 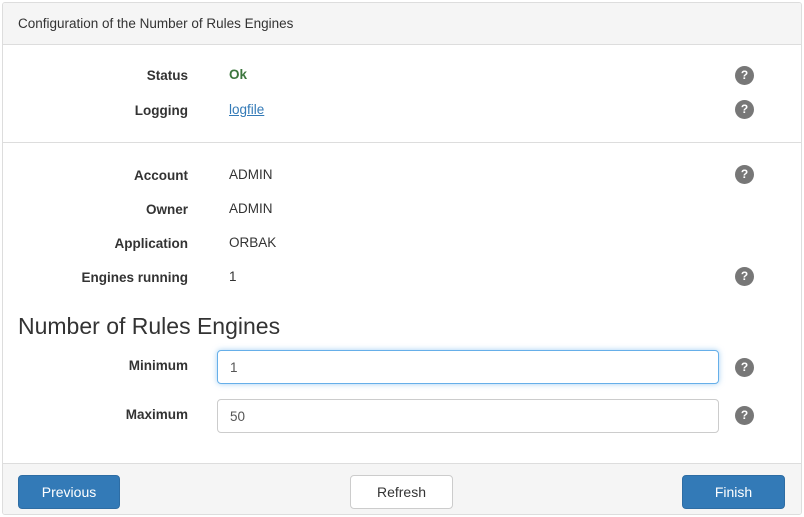 What do you see at coordinates (161, 175) in the screenshot?
I see `account-label: Account` at bounding box center [161, 175].